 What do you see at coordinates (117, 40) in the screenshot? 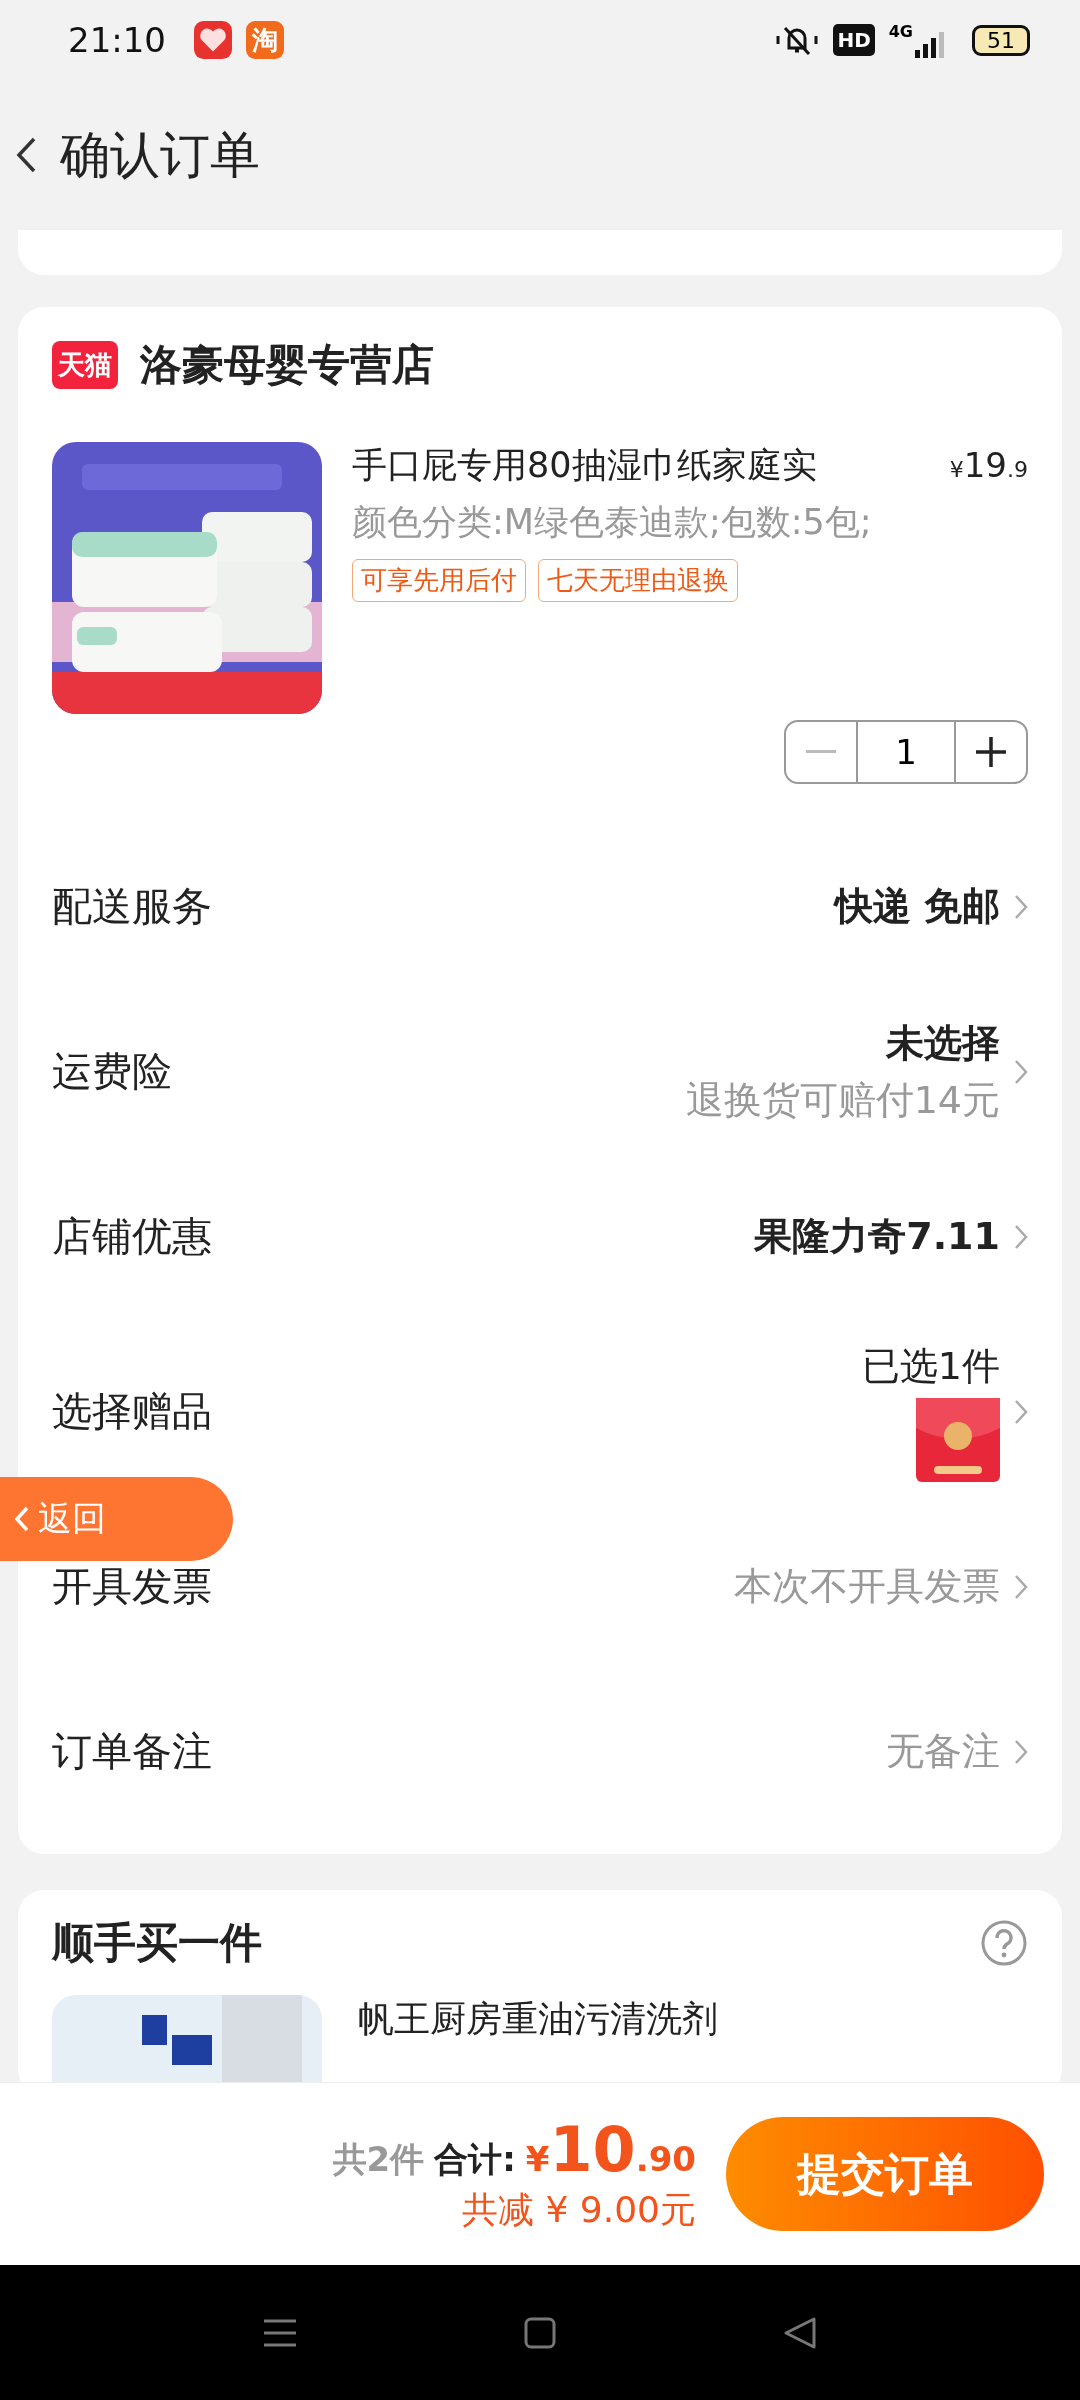
I see `clock-time: 21:10` at bounding box center [117, 40].